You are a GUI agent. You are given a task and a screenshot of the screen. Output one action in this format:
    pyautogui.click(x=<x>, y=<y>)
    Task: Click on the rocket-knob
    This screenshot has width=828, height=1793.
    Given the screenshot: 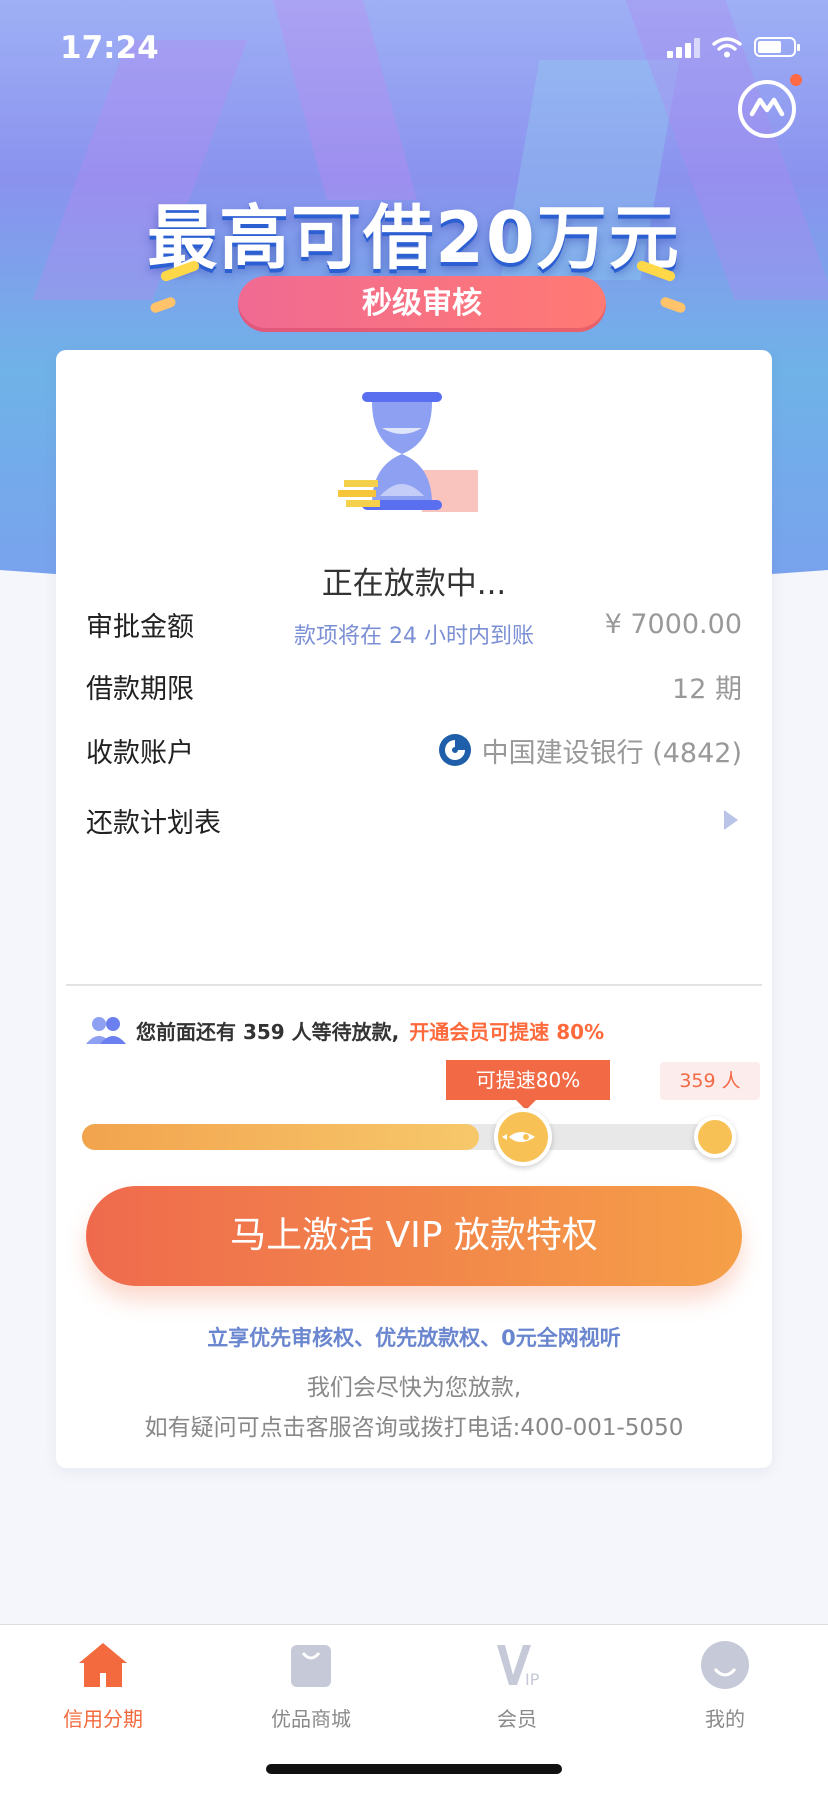 What is the action you would take?
    pyautogui.click(x=523, y=1137)
    